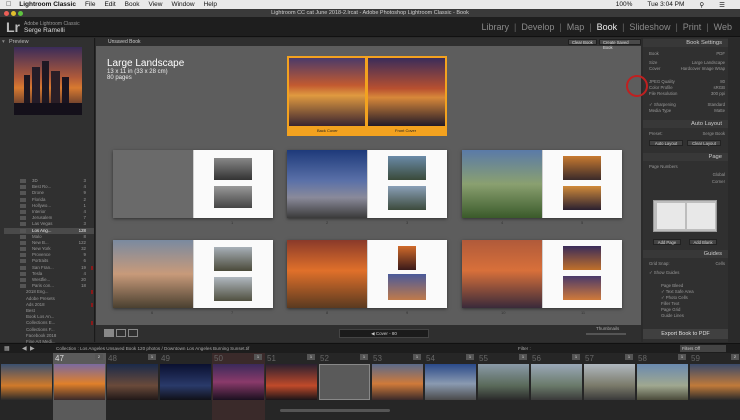  Describe the element at coordinates (503, 386) in the screenshot. I see `filmstrip-thumb: 55 1` at that location.